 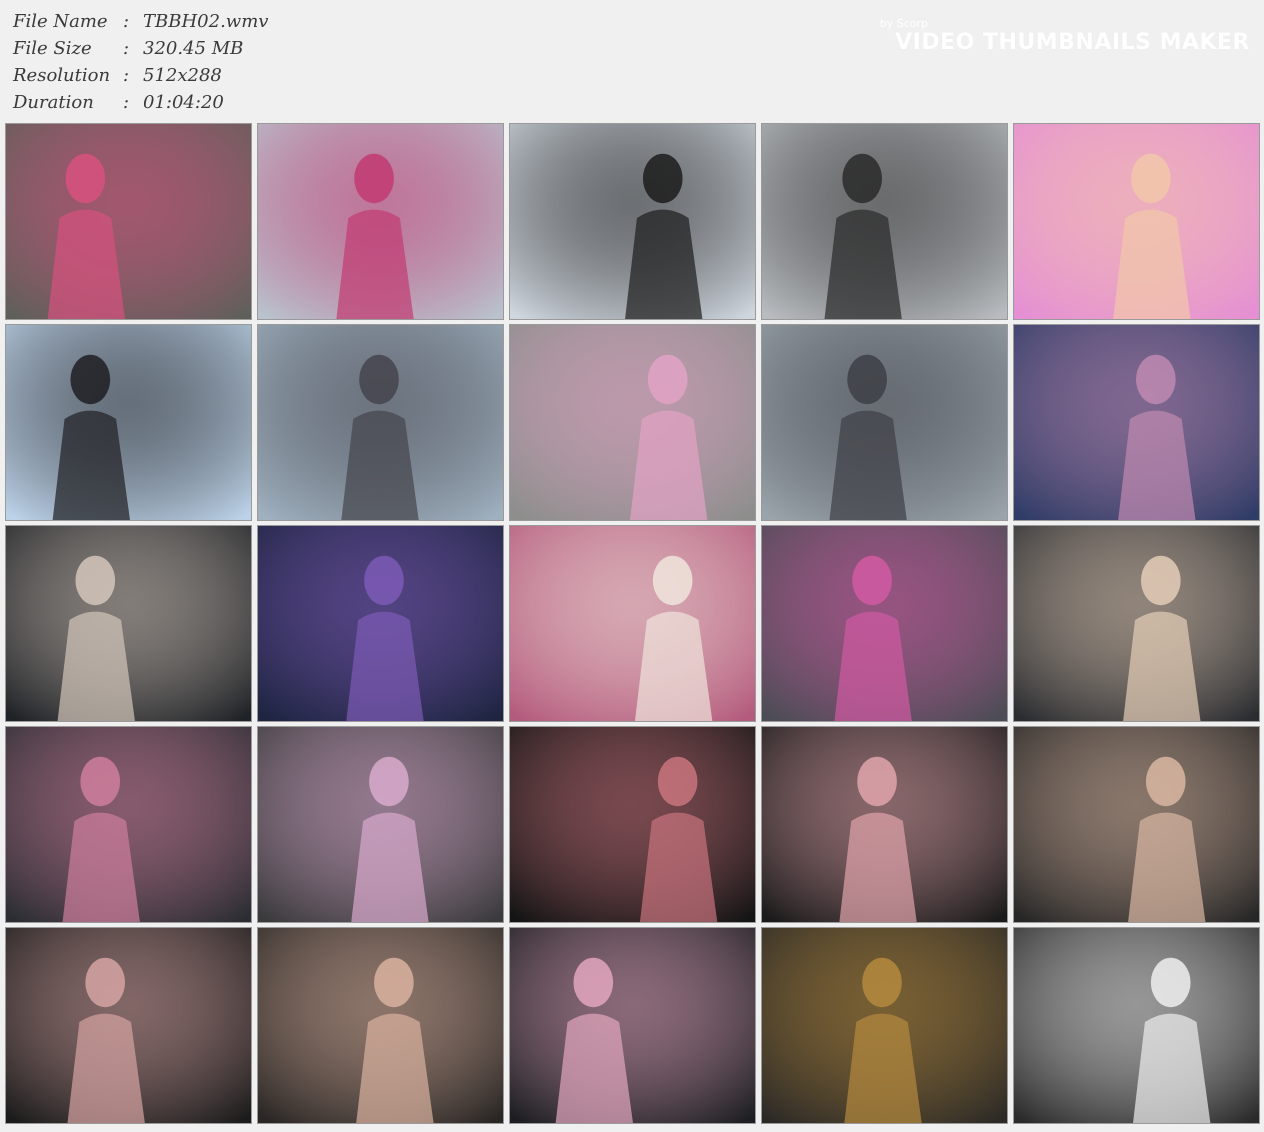 I want to click on thumb-villain-holding-heroine, so click(x=884, y=422).